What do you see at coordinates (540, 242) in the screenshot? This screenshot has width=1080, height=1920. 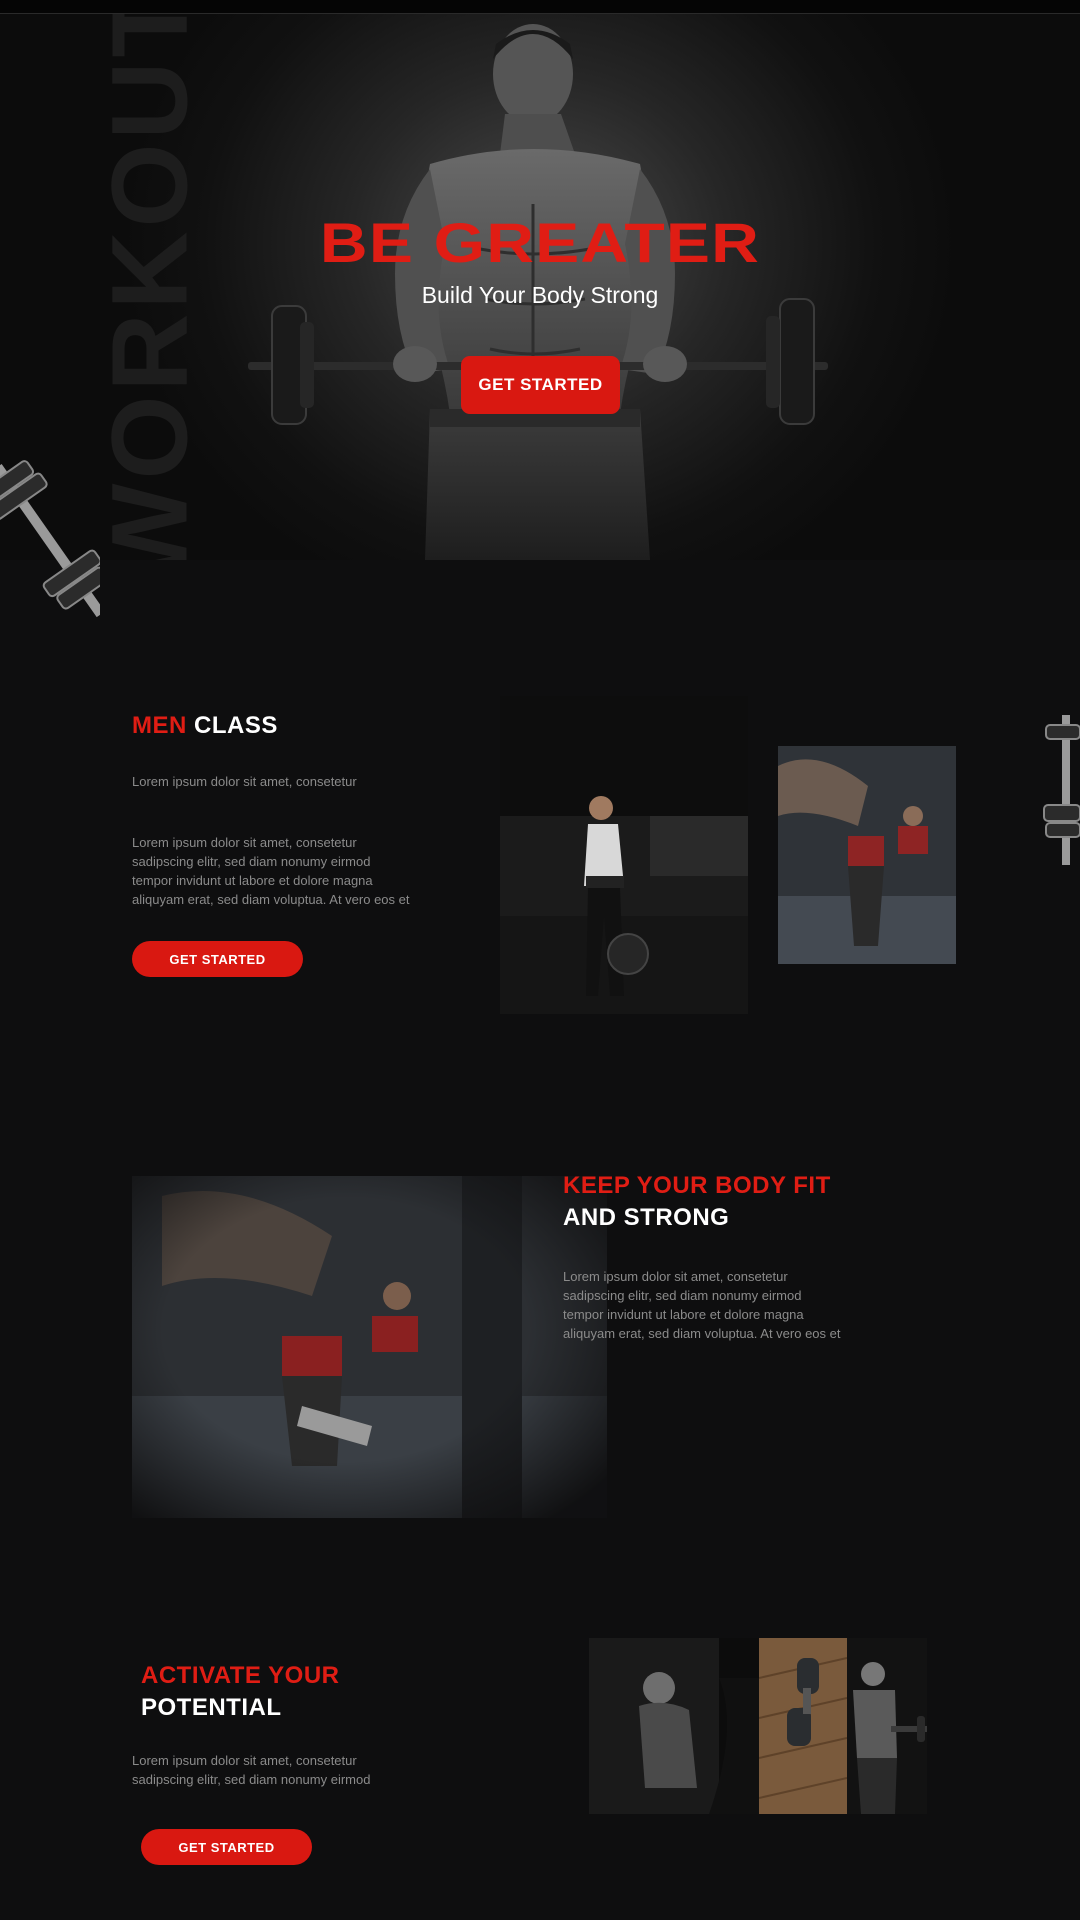 I see `hero-title: BE GREATER` at bounding box center [540, 242].